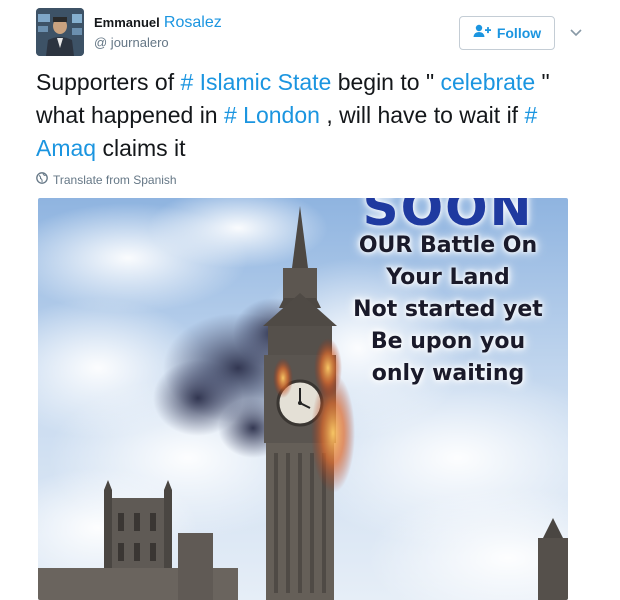  What do you see at coordinates (255, 82) in the screenshot?
I see `hashtag-link: # Islamic State` at bounding box center [255, 82].